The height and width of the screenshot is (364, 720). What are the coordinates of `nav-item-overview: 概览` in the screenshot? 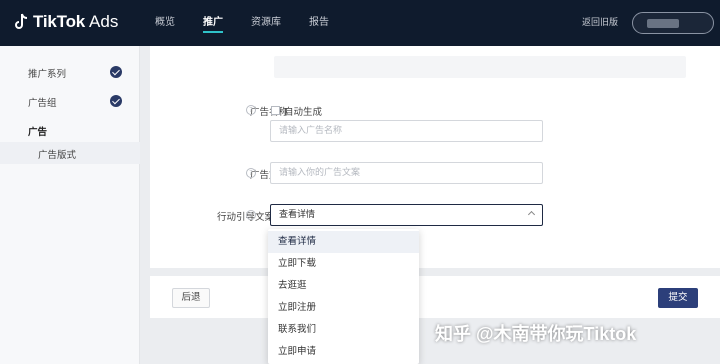 It's located at (165, 23).